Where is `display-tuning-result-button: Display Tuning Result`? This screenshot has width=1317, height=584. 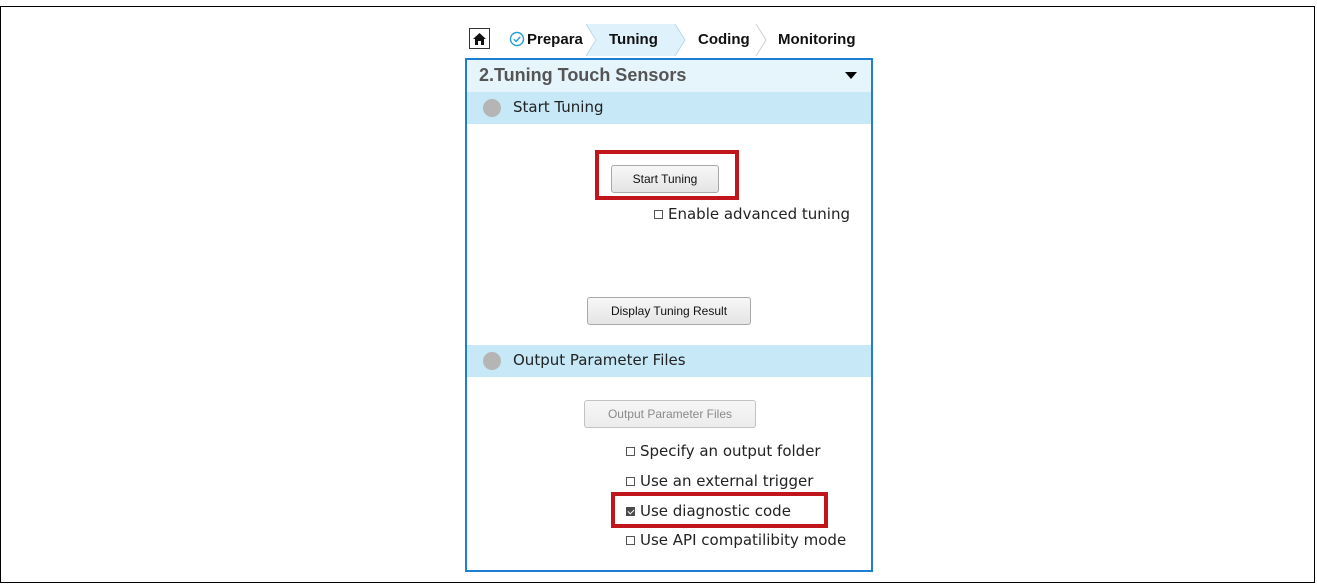 display-tuning-result-button: Display Tuning Result is located at coordinates (669, 311).